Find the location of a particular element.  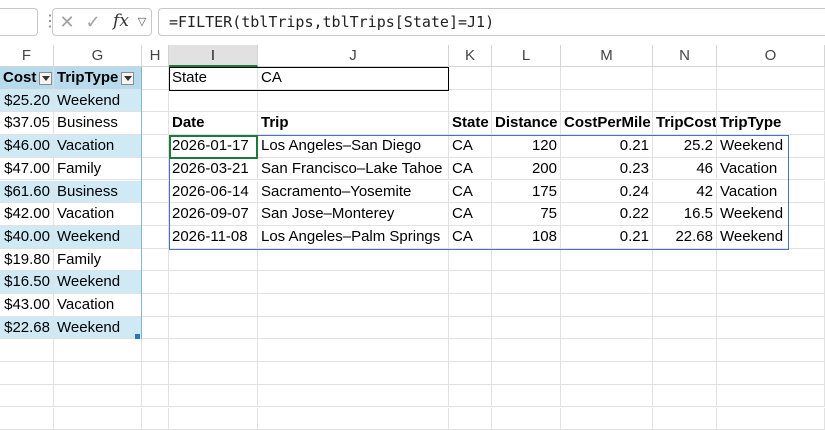

result-cell: 2026-03-21 is located at coordinates (213, 169).